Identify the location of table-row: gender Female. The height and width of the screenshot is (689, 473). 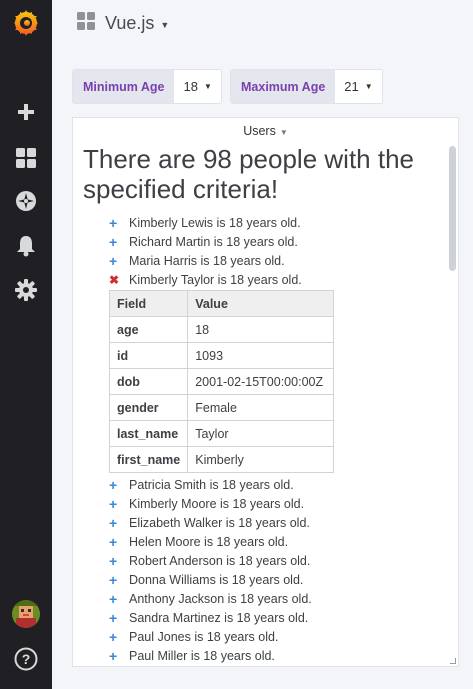
(221, 407).